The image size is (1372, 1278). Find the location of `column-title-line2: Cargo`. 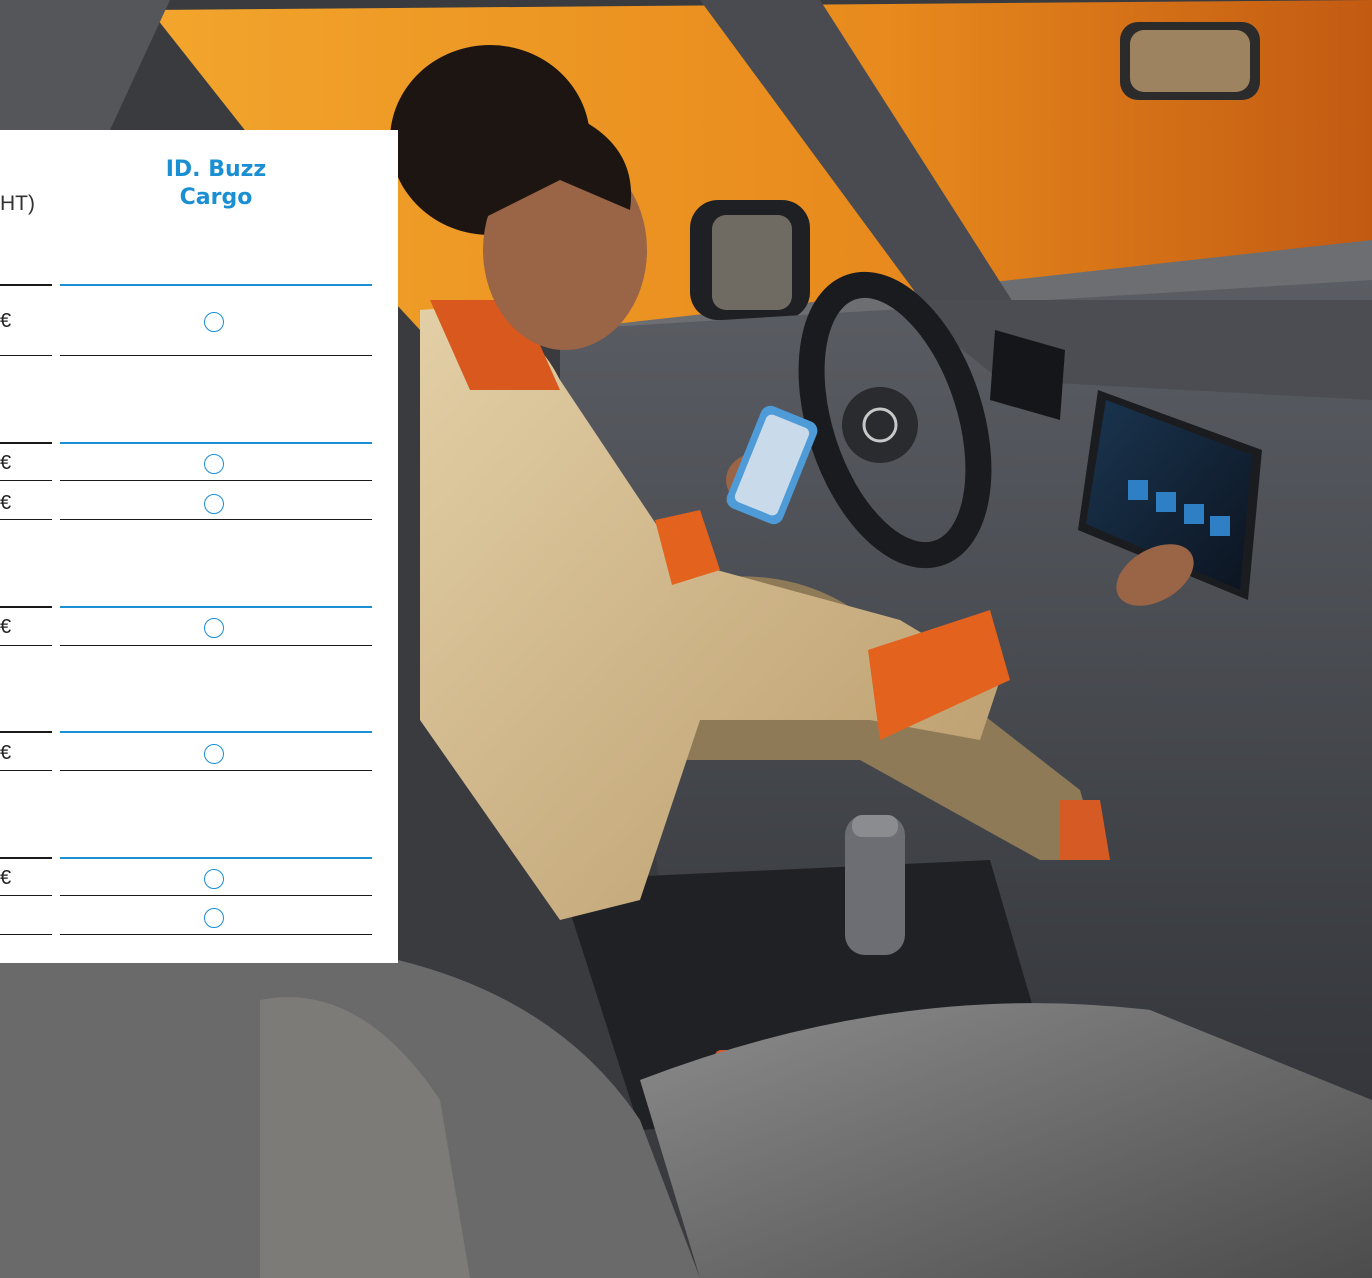

column-title-line2: Cargo is located at coordinates (216, 197).